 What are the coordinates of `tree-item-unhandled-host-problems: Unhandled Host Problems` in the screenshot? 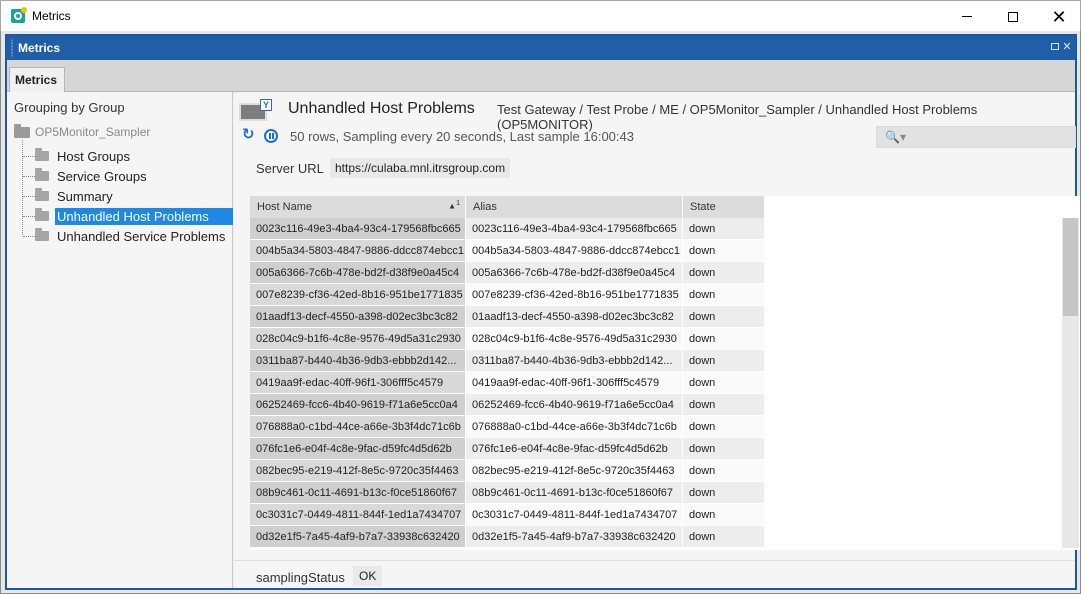 It's located at (128, 216).